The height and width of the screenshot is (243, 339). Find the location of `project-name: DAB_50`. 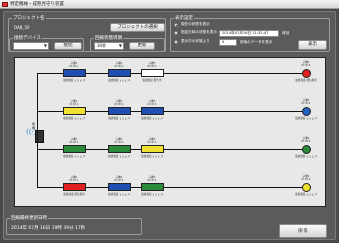

project-name: DAB_50 is located at coordinates (22, 27).